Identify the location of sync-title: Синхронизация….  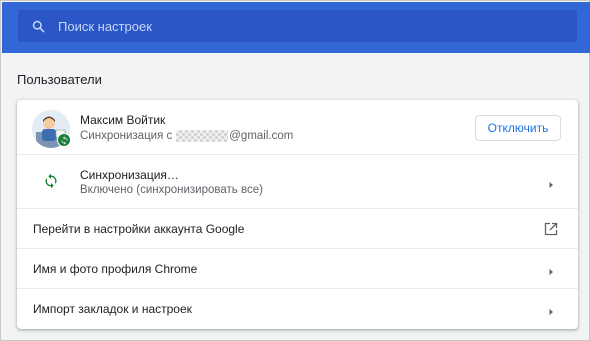
(129, 175).